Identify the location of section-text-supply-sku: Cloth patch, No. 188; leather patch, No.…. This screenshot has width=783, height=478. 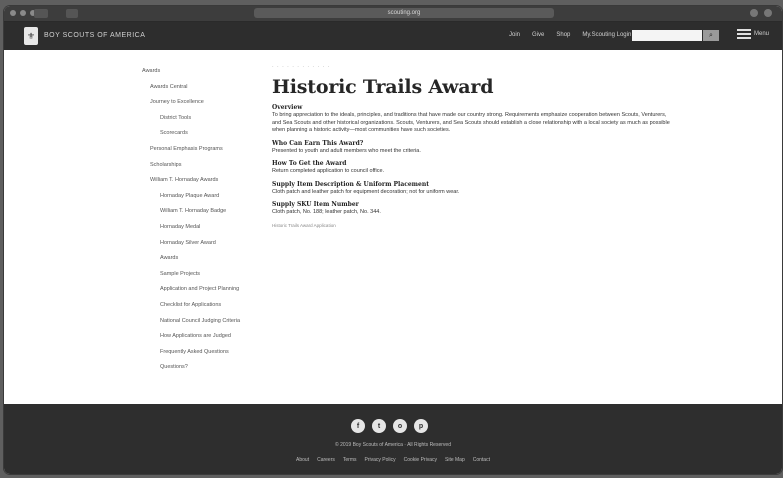
(326, 212).